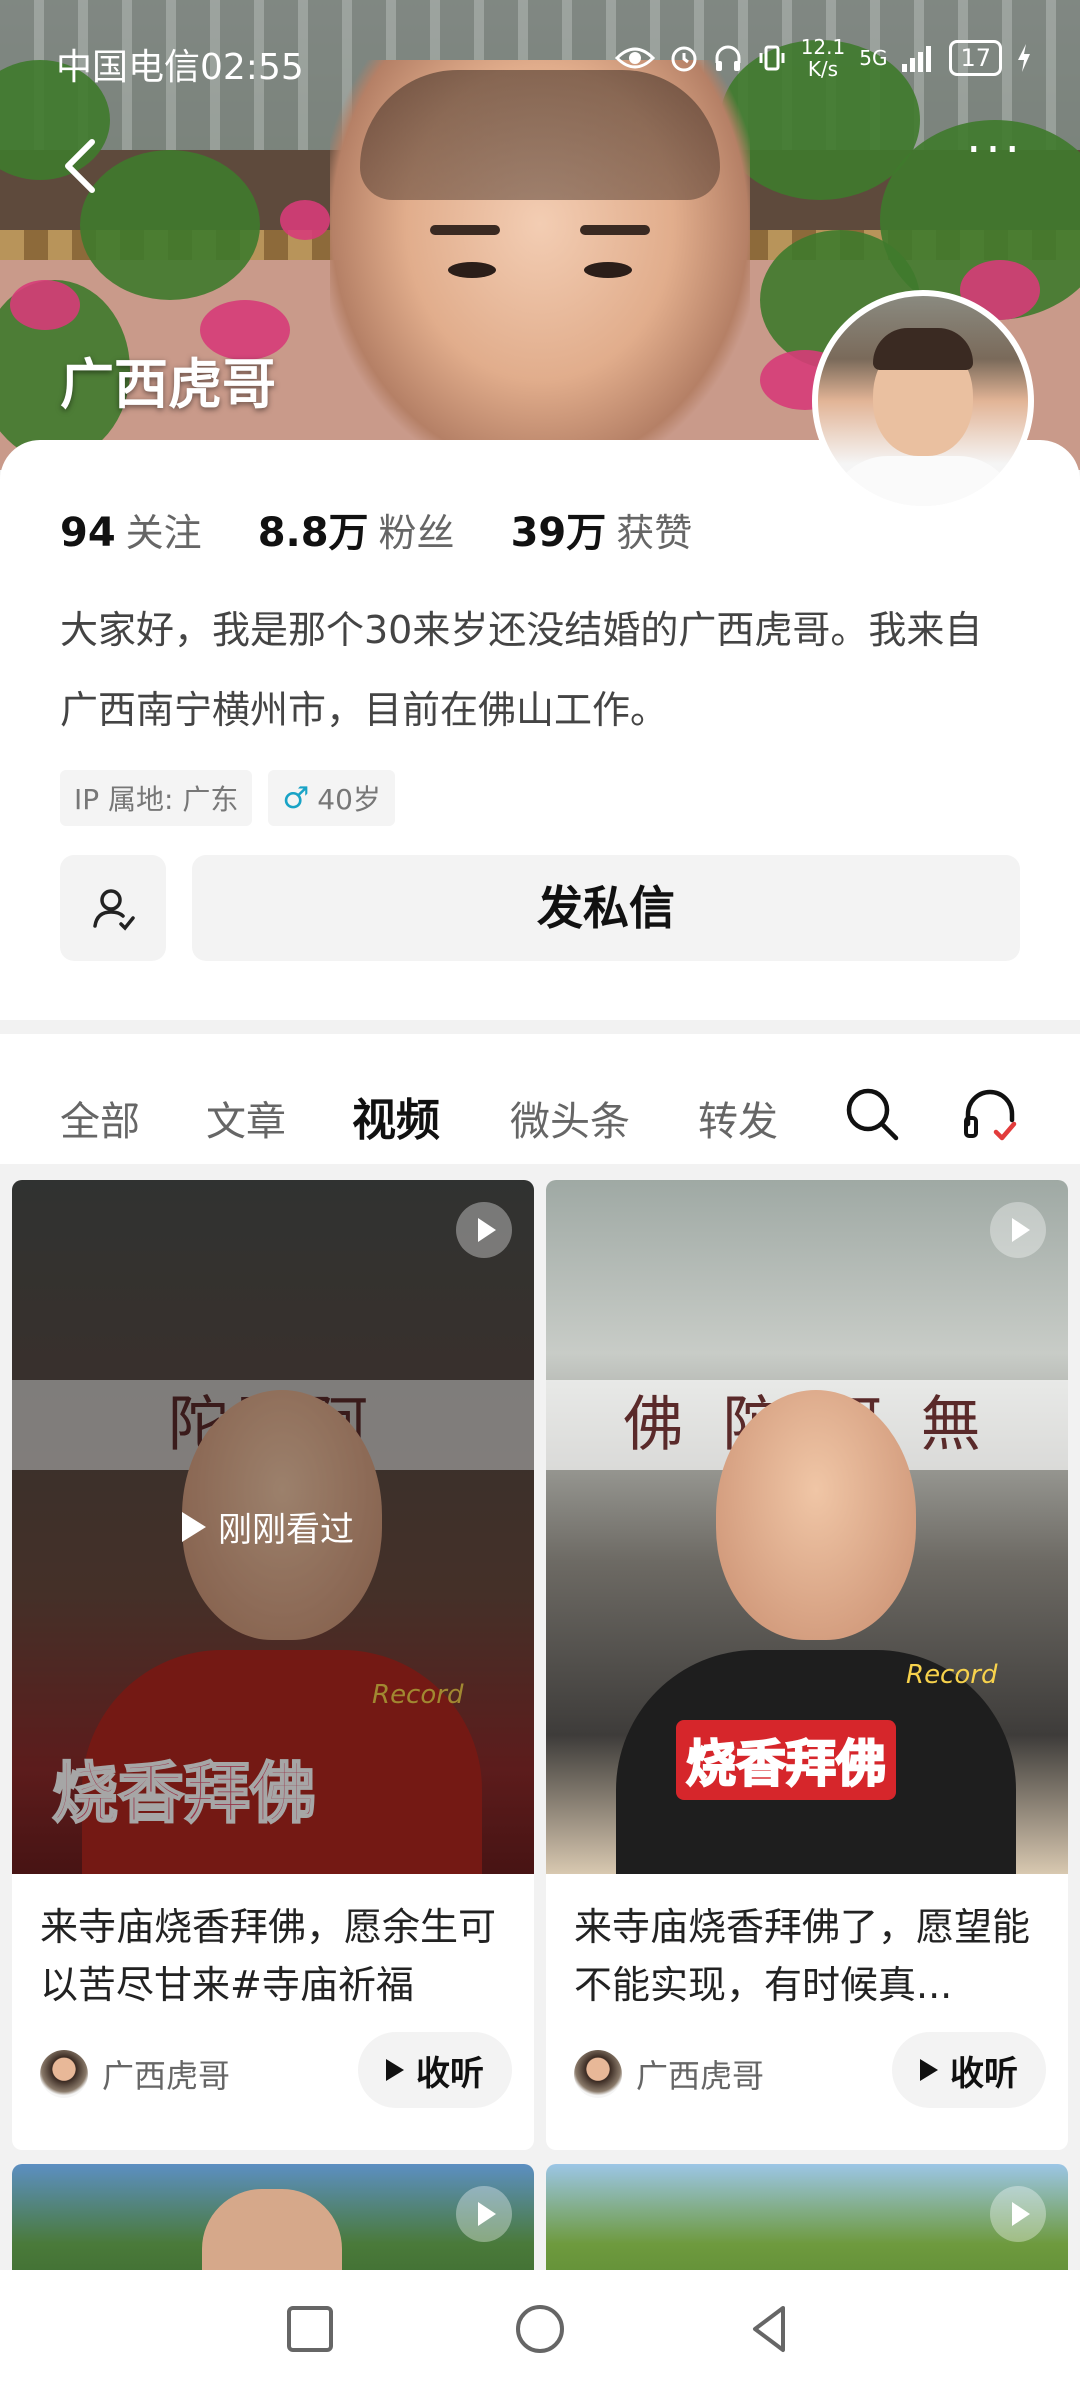 This screenshot has width=1080, height=2388. I want to click on stat-followers-count: 8.8万, so click(313, 533).